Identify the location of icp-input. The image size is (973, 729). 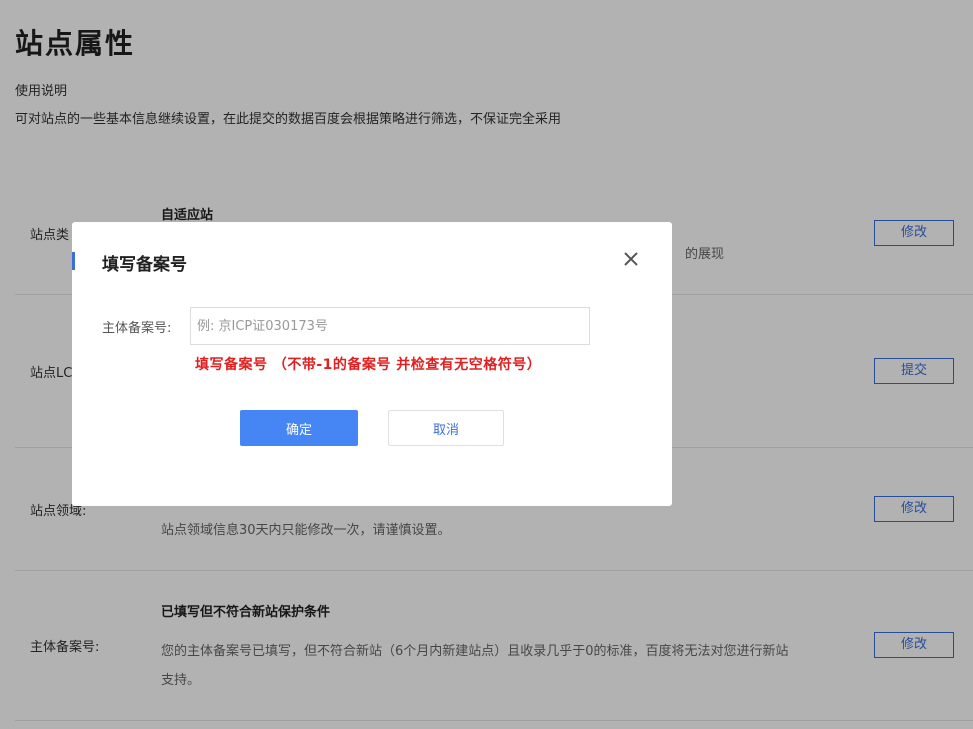
(390, 326).